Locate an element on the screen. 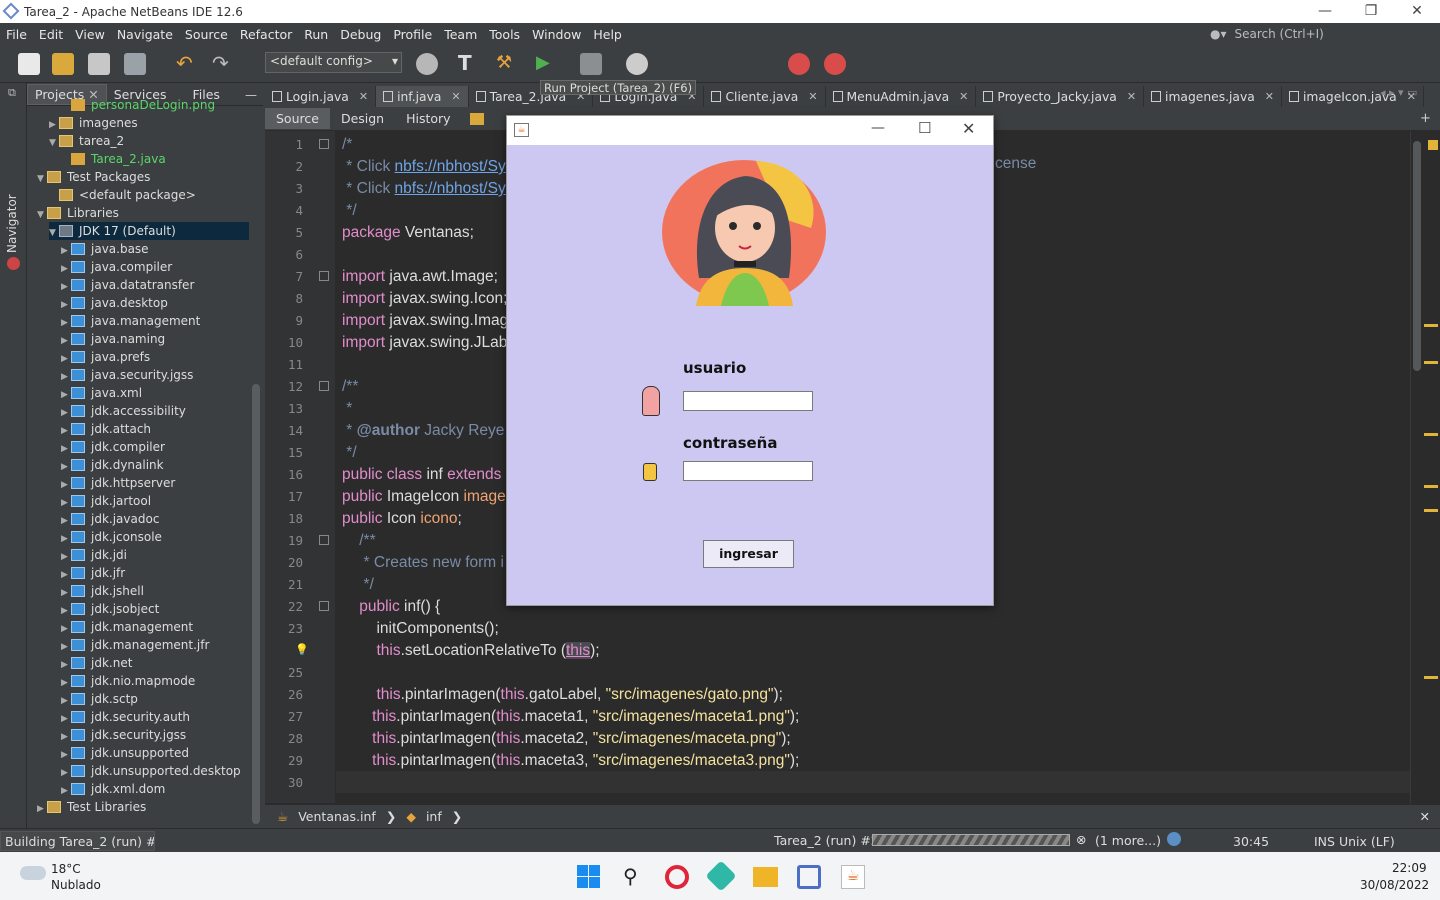  menu-item-window: Window is located at coordinates (556, 34).